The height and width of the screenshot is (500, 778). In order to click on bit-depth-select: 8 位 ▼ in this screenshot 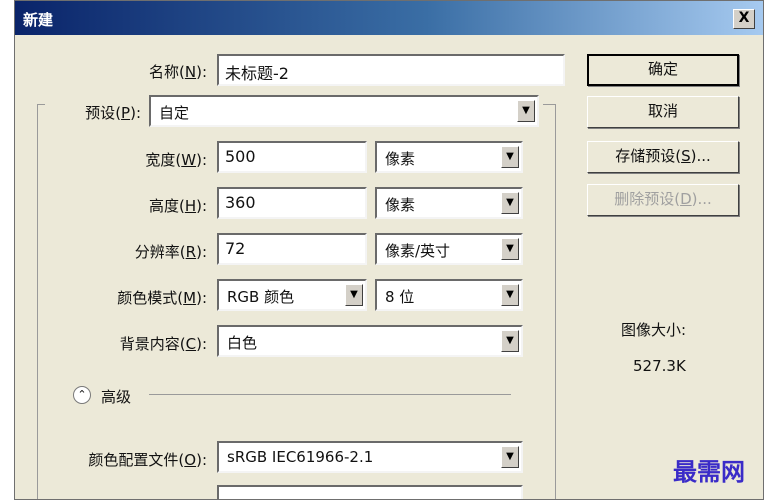, I will do `click(449, 295)`.